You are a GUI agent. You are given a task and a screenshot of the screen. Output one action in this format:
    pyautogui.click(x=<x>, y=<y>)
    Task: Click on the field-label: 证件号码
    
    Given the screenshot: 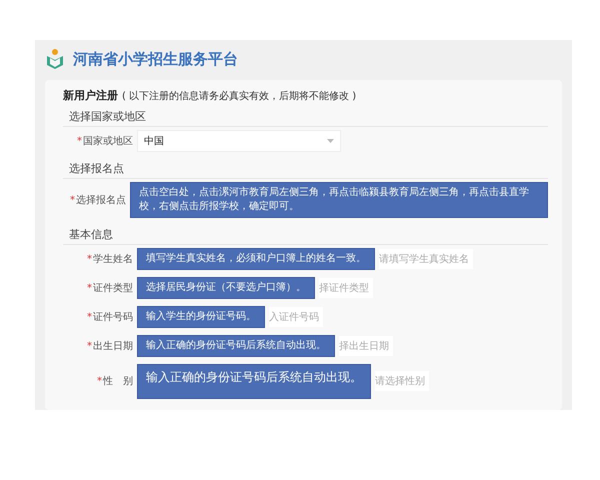 What is the action you would take?
    pyautogui.click(x=113, y=317)
    